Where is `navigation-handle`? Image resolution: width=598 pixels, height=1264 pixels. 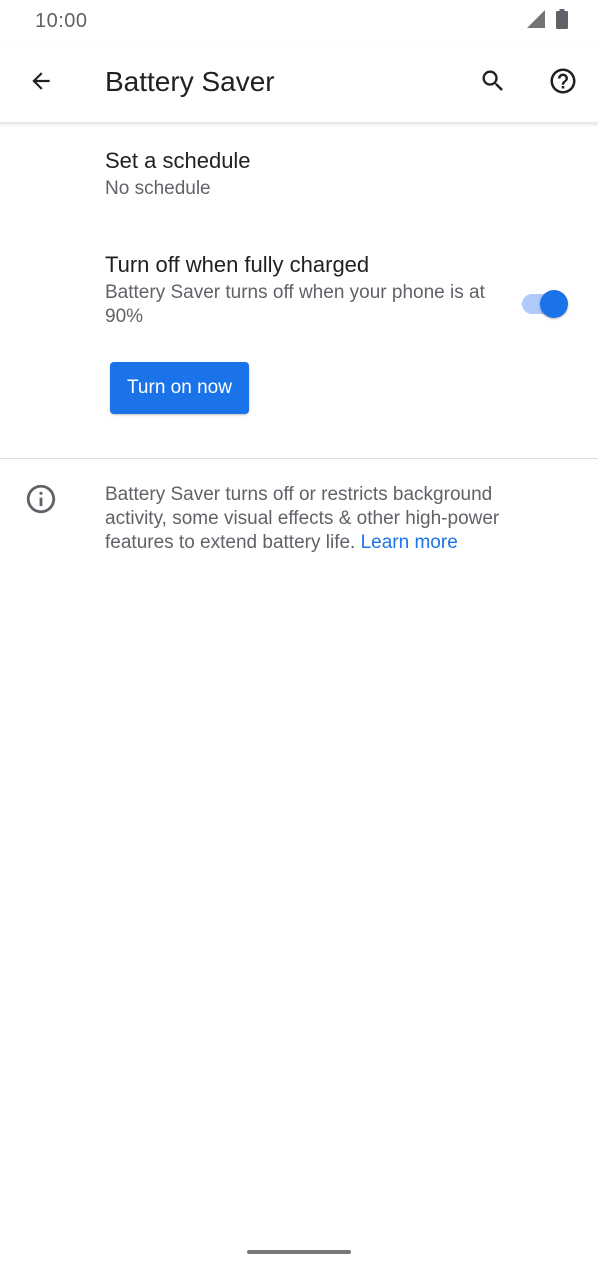 navigation-handle is located at coordinates (299, 1252).